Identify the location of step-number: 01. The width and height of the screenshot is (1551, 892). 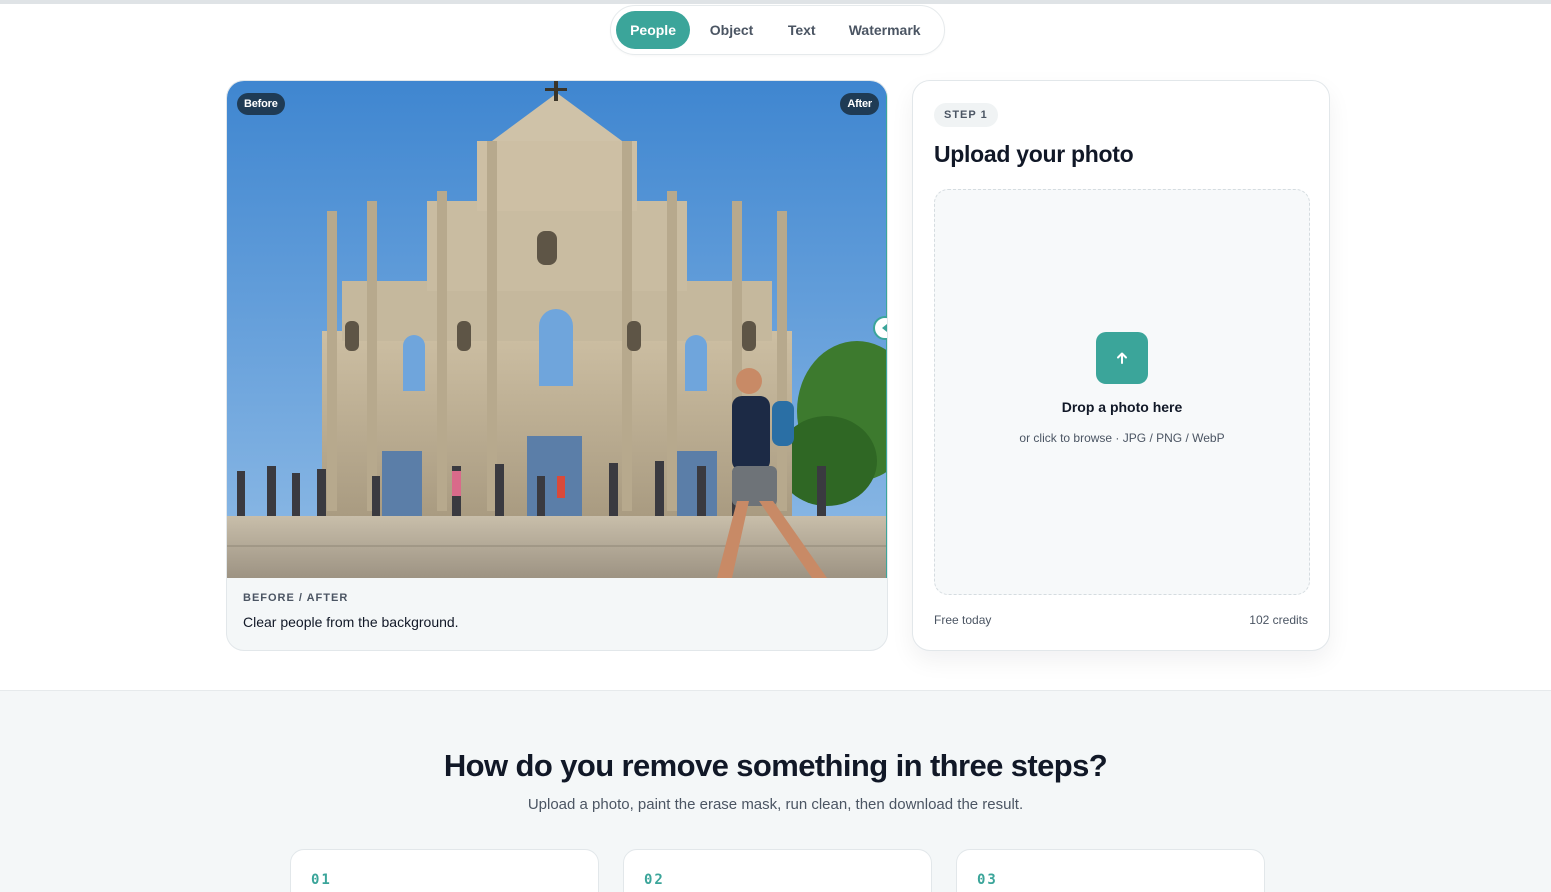
(321, 880).